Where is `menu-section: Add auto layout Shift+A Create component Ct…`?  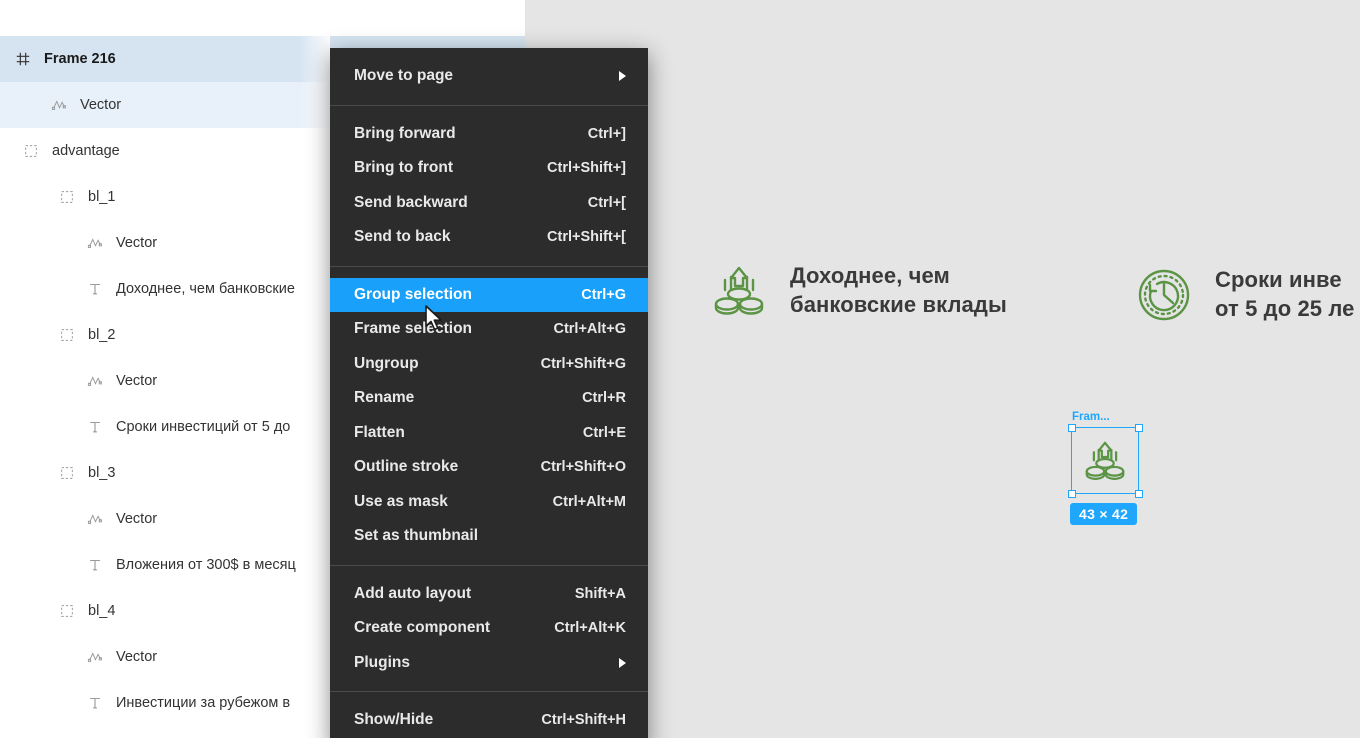 menu-section: Add auto layout Shift+A Create component Ct… is located at coordinates (489, 629).